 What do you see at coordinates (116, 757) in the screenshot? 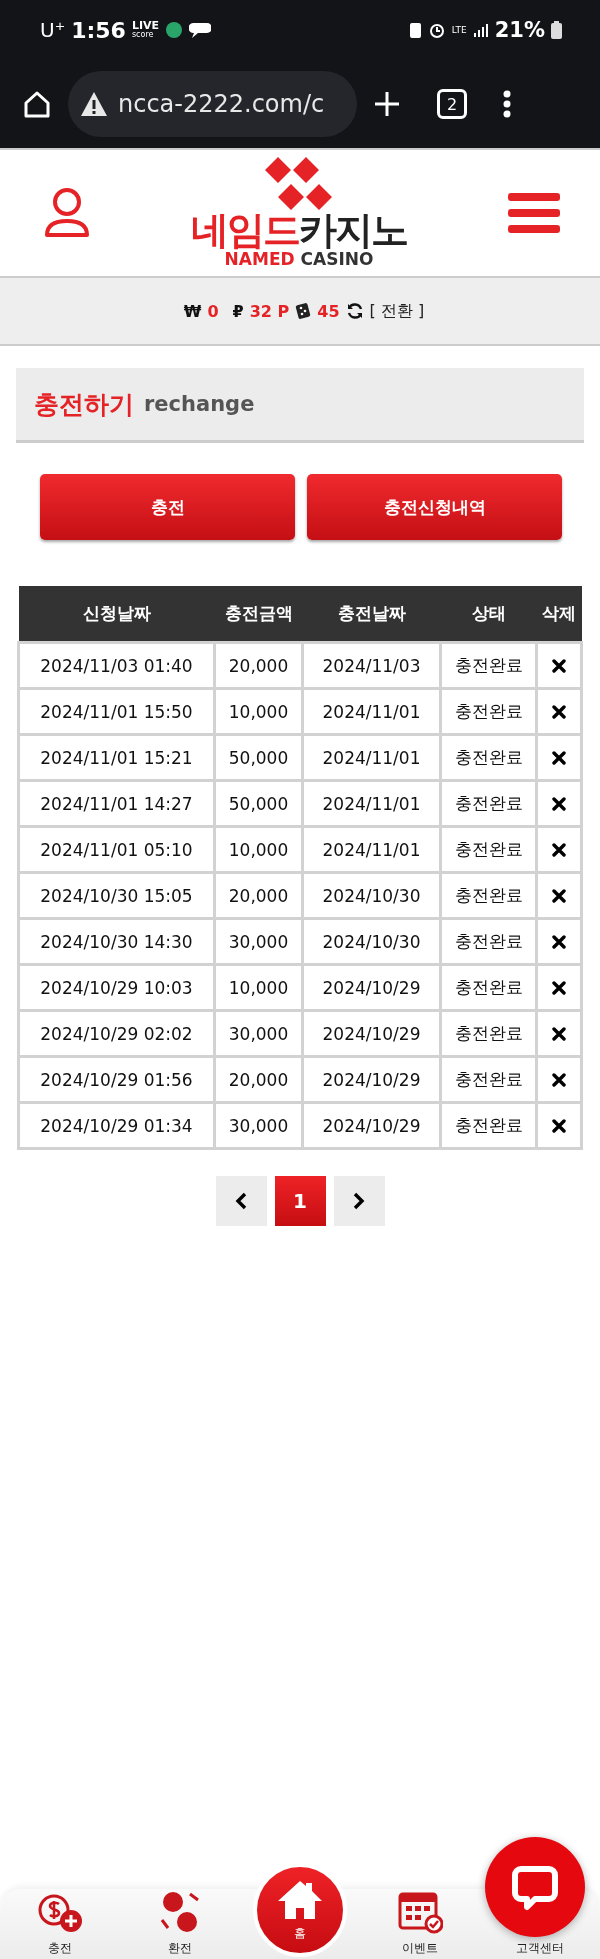
I see `table-cell: 2024/11/01 15:21` at bounding box center [116, 757].